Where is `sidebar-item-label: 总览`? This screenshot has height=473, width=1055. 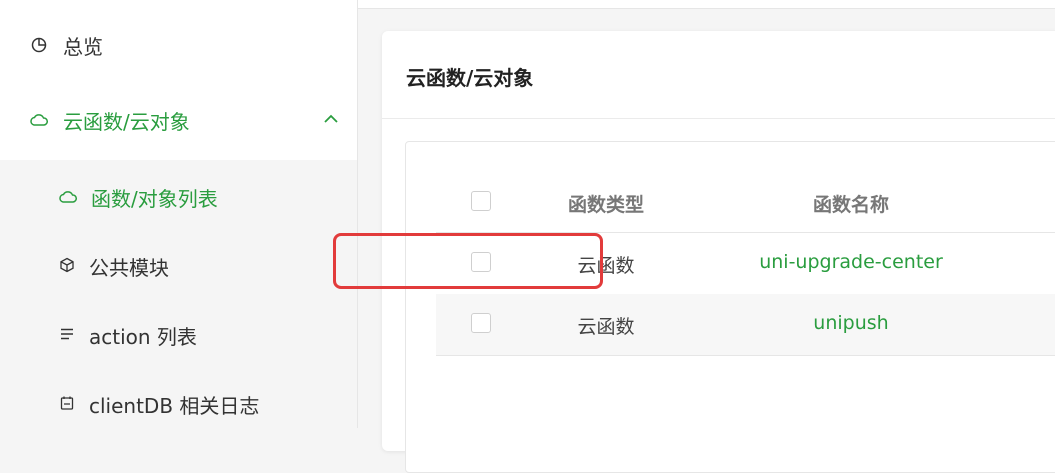
sidebar-item-label: 总览 is located at coordinates (83, 46).